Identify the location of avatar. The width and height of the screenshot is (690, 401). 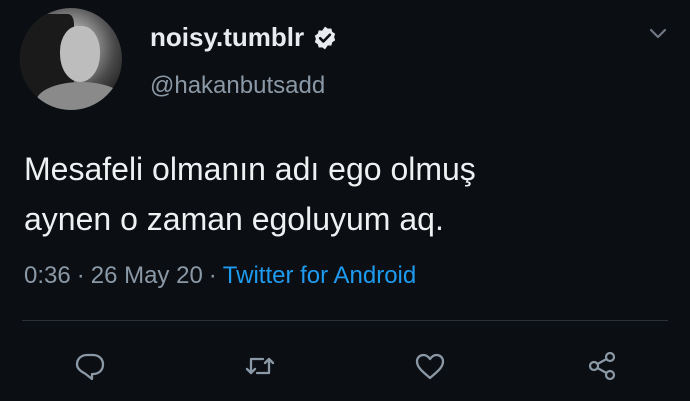
(71, 59).